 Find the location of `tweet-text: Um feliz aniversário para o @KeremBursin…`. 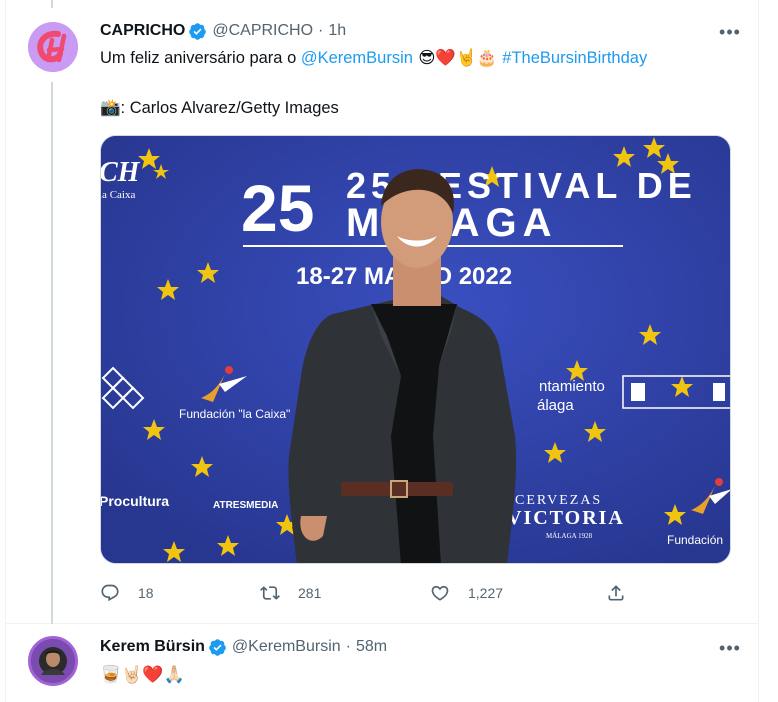

tweet-text: Um feliz aniversário para o @KeremBursin… is located at coordinates (373, 58).